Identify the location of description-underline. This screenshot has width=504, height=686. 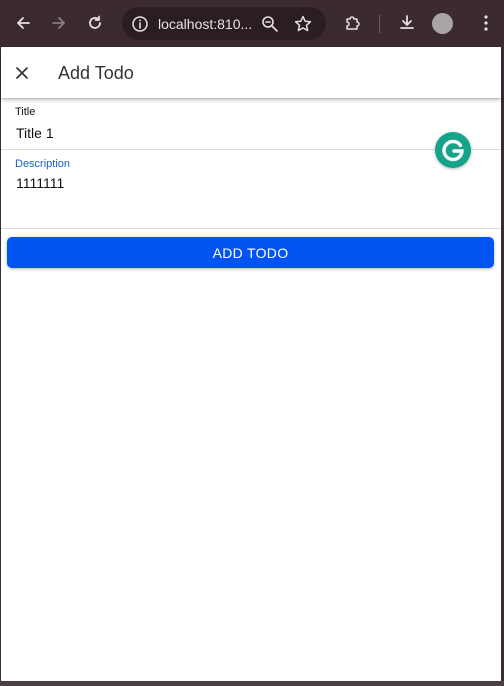
(251, 228).